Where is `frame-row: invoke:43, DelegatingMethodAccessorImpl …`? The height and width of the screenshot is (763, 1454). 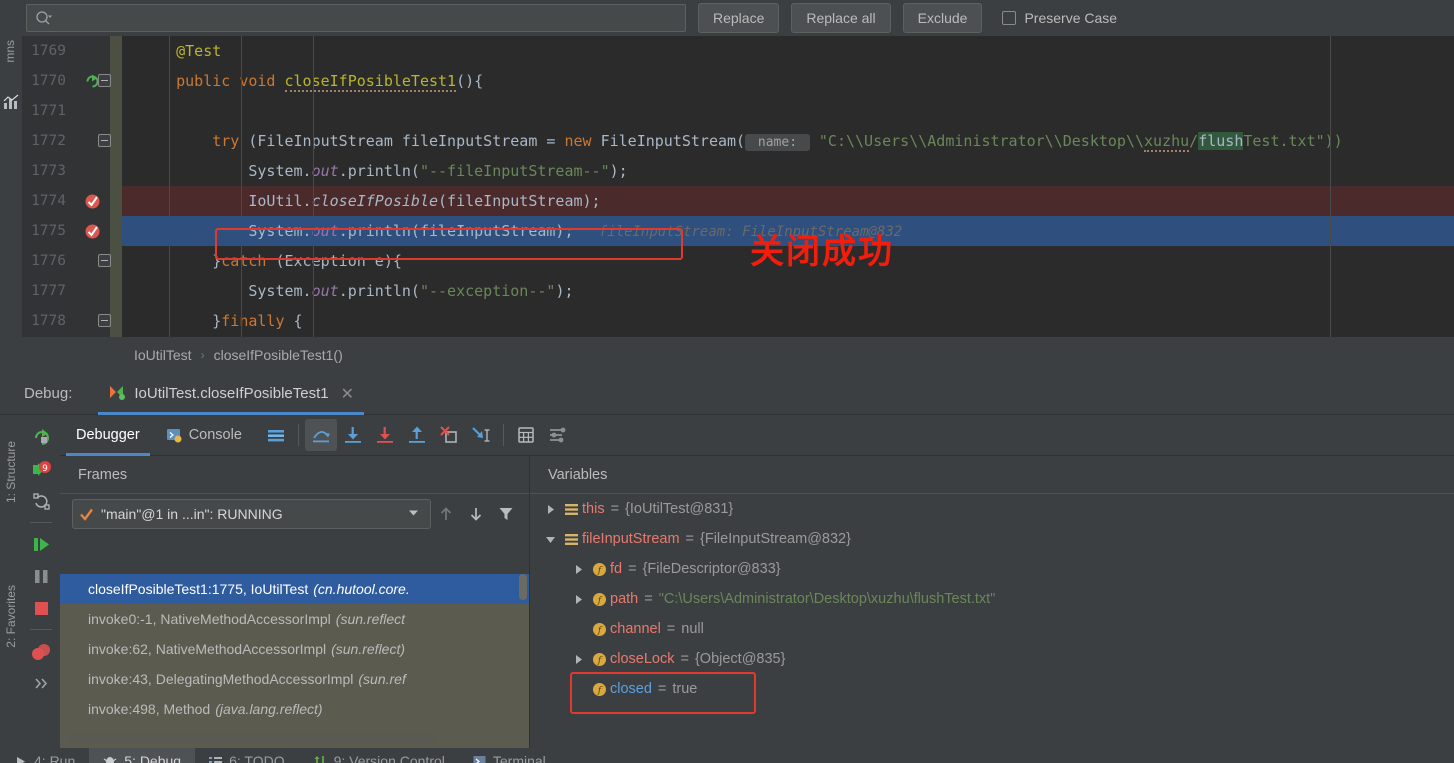 frame-row: invoke:43, DelegatingMethodAccessorImpl … is located at coordinates (294, 679).